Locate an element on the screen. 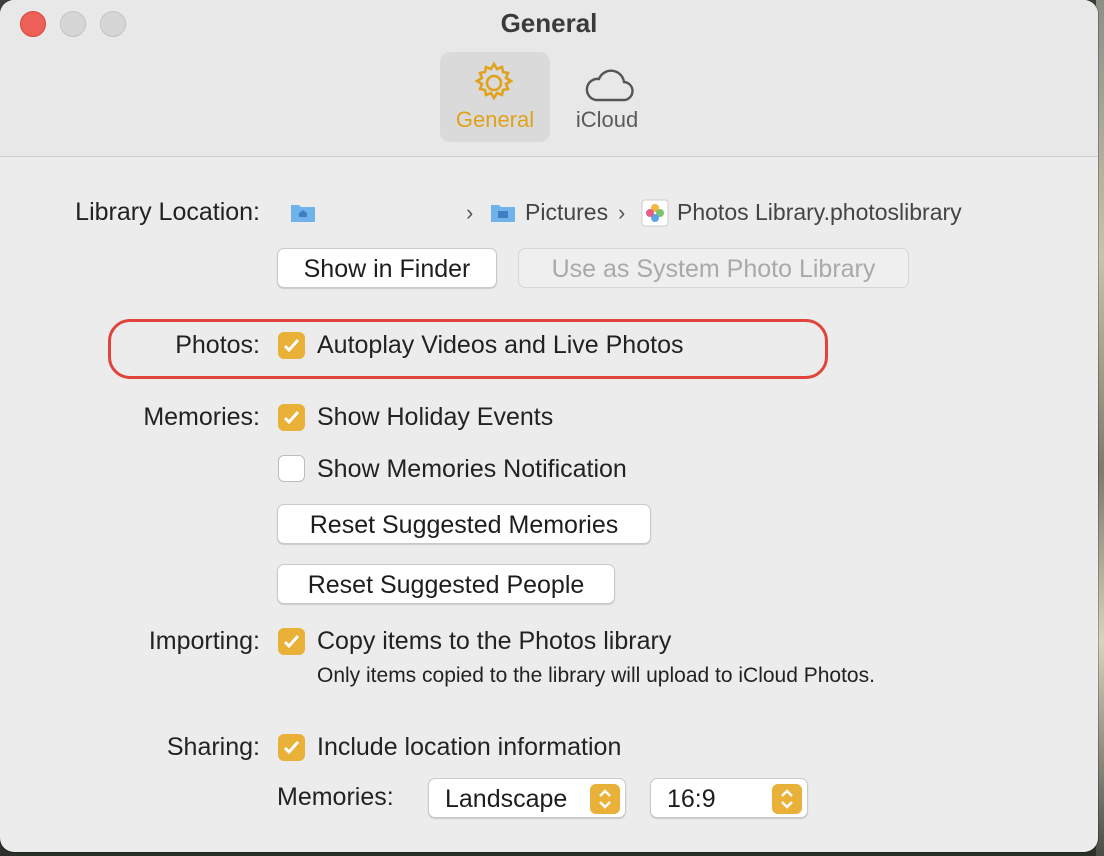  window-title: General is located at coordinates (549, 23).